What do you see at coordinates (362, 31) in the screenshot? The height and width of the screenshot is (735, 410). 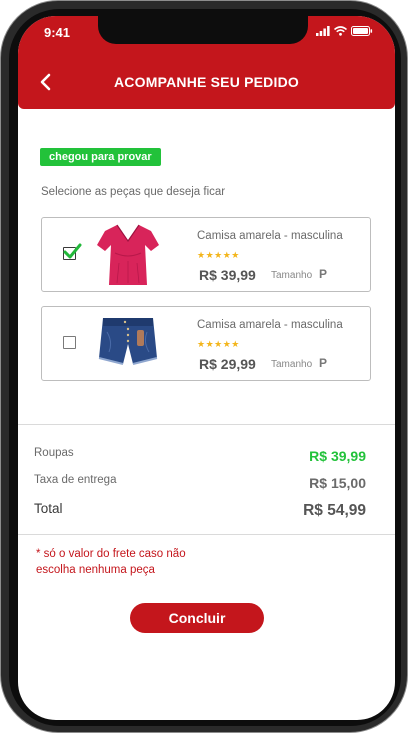 I see `battery-icon` at bounding box center [362, 31].